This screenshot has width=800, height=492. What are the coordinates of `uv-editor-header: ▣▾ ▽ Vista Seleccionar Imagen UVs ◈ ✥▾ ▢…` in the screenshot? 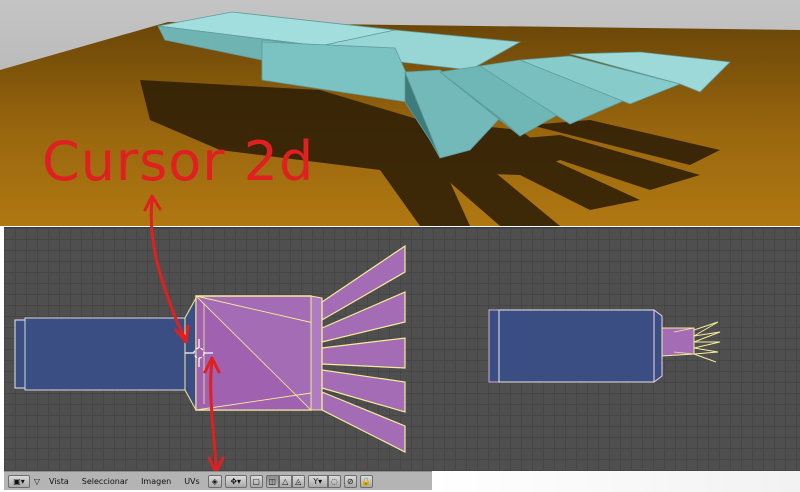 It's located at (220, 480).